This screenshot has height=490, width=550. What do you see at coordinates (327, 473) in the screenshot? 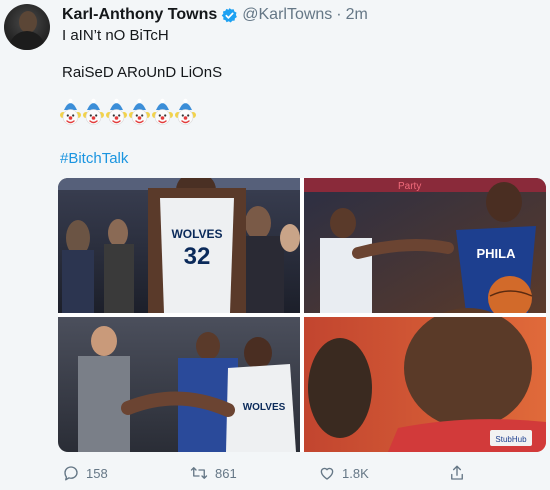
I see `heart-icon` at bounding box center [327, 473].